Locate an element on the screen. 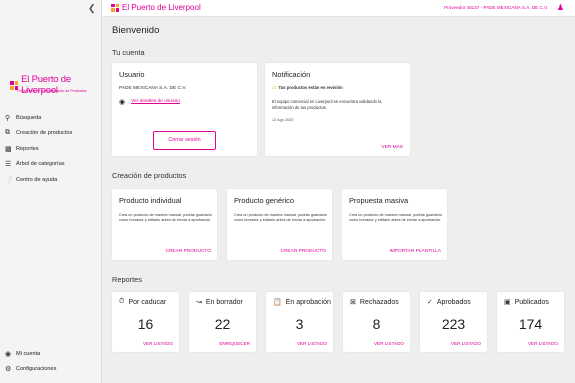 The width and height of the screenshot is (575, 383). logo-mark-icon is located at coordinates (115, 7).